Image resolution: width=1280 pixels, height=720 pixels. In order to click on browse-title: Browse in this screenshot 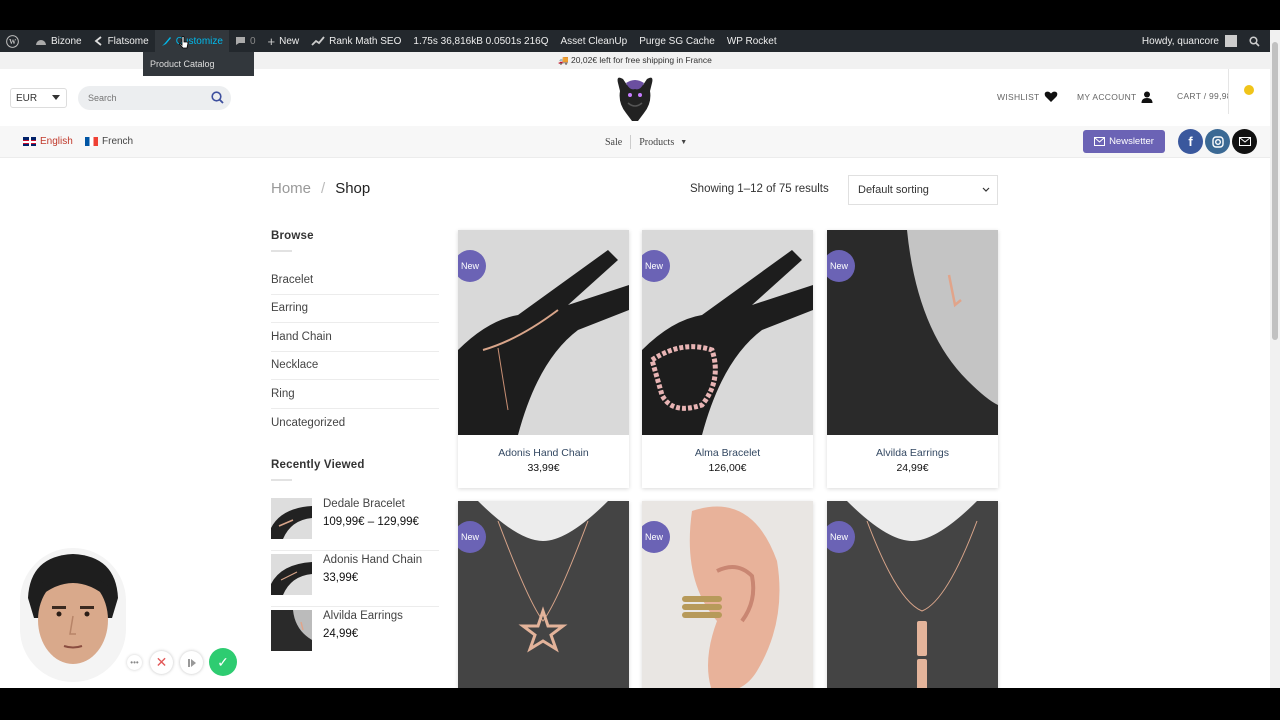, I will do `click(292, 236)`.